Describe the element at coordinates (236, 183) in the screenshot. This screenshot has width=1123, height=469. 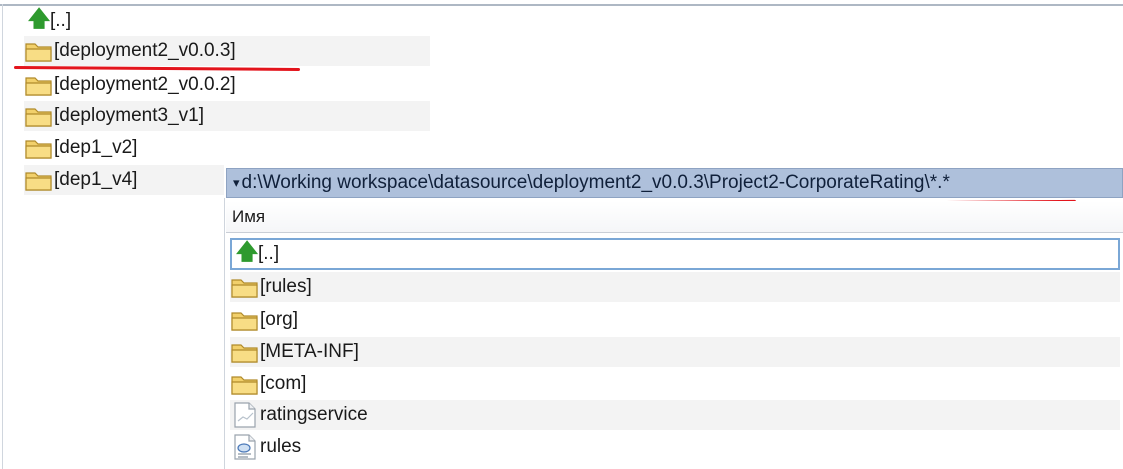
I see `chevron-down-icon: ▾` at that location.